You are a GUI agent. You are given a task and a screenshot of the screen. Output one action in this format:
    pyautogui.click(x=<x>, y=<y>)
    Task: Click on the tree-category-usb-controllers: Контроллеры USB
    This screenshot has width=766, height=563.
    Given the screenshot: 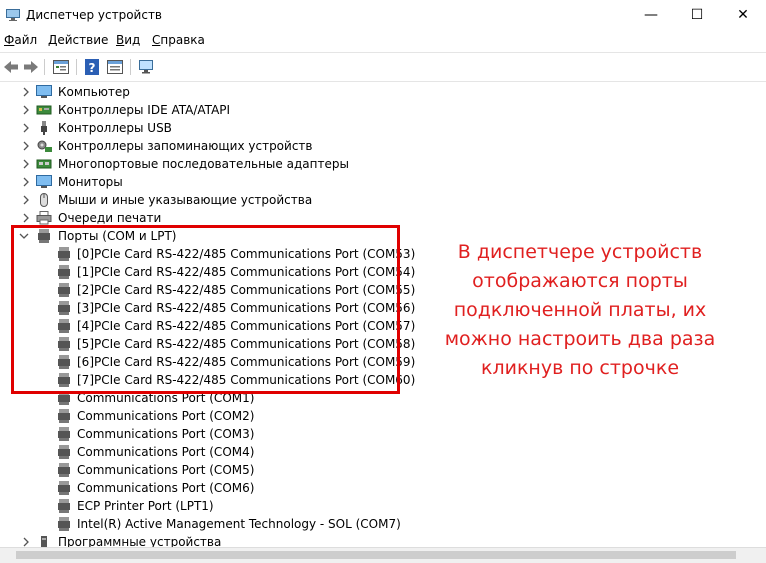 What is the action you would take?
    pyautogui.click(x=383, y=128)
    